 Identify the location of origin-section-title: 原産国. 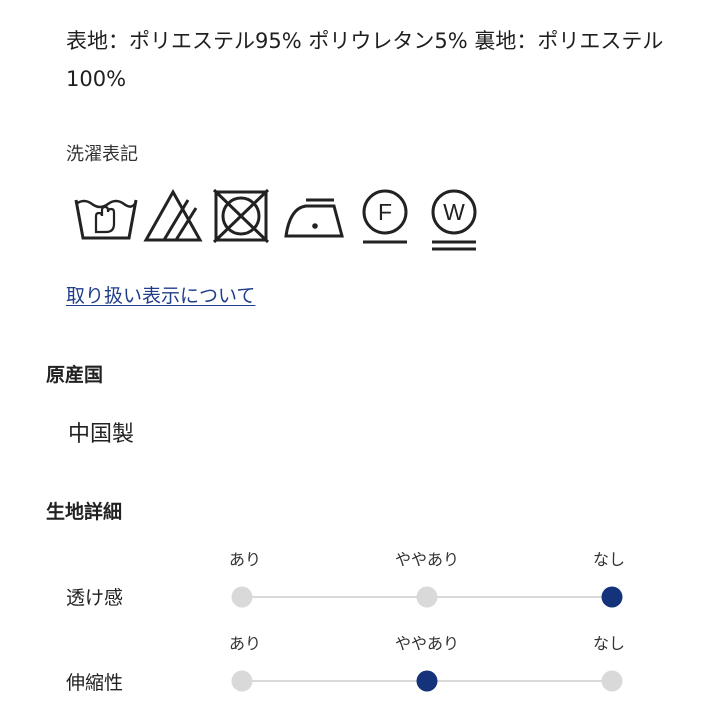
(75, 375).